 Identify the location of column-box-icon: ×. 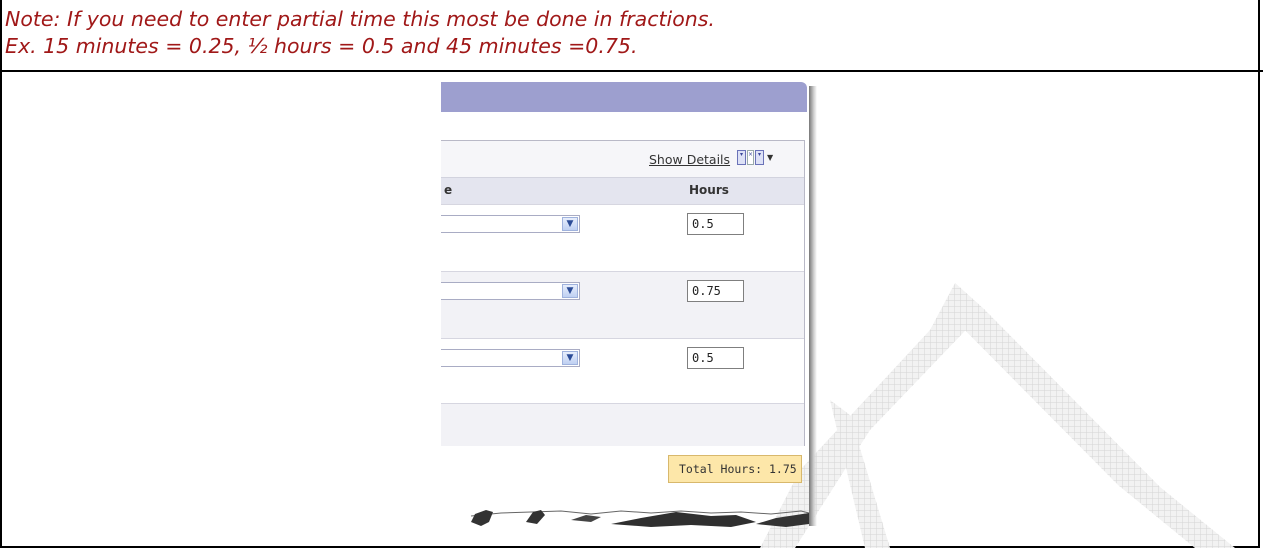
(750, 157).